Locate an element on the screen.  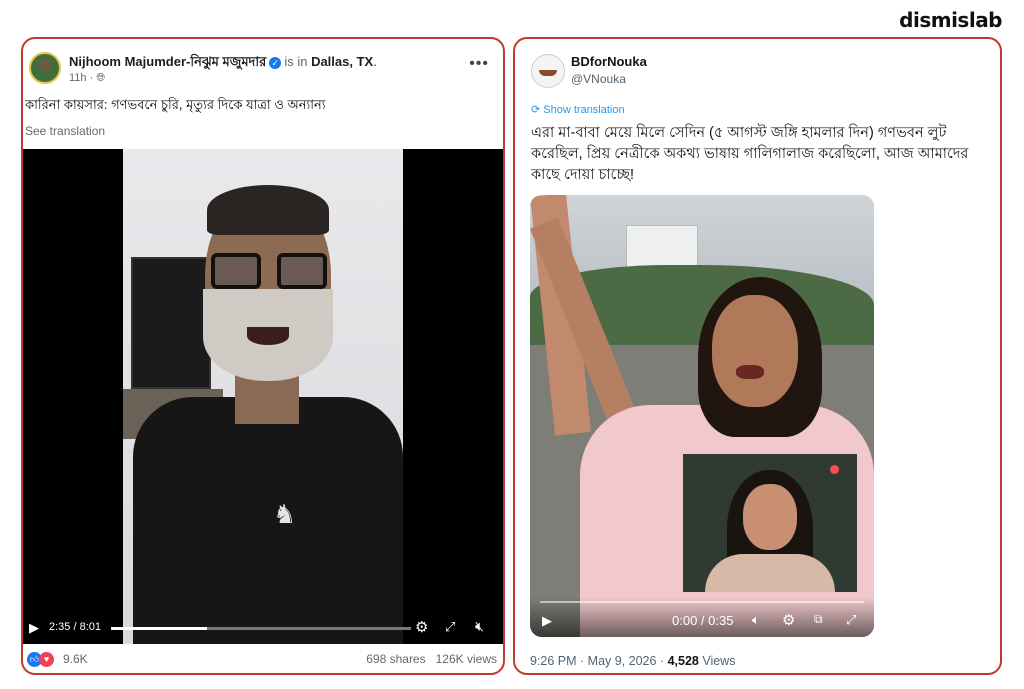
verified-badge-icon: ✓ is located at coordinates (275, 62).